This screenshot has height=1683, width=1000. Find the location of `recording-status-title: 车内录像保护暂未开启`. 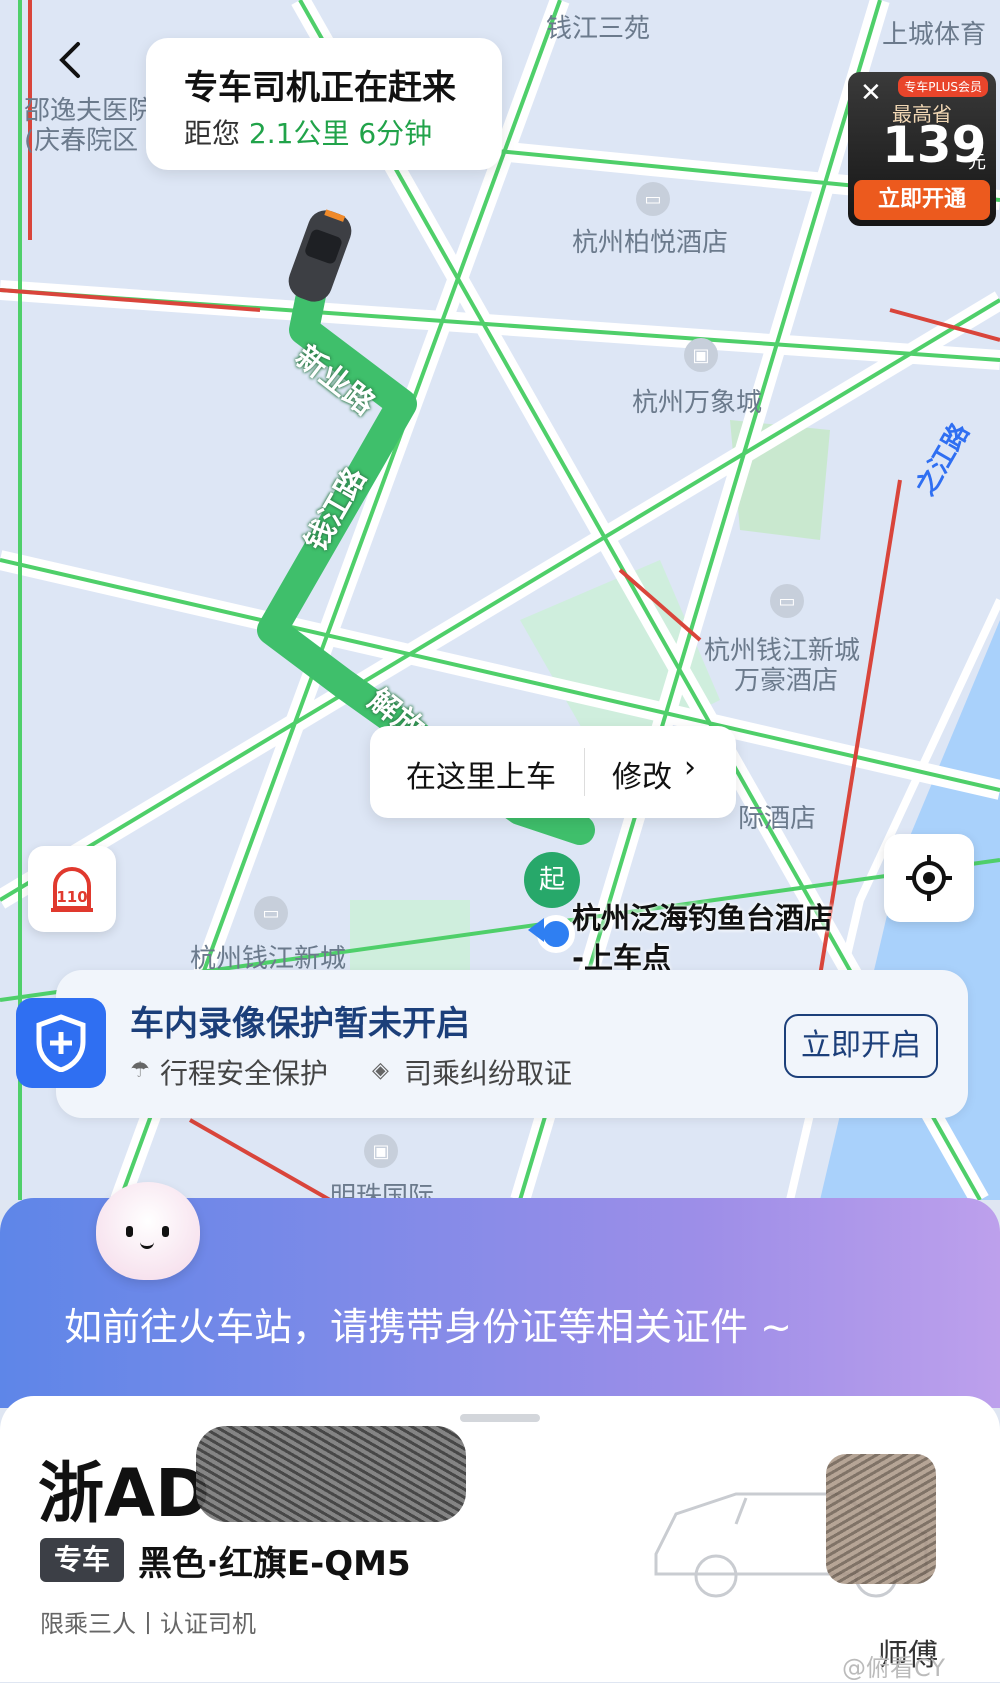

recording-status-title: 车内录像保护暂未开启 is located at coordinates (300, 1024).